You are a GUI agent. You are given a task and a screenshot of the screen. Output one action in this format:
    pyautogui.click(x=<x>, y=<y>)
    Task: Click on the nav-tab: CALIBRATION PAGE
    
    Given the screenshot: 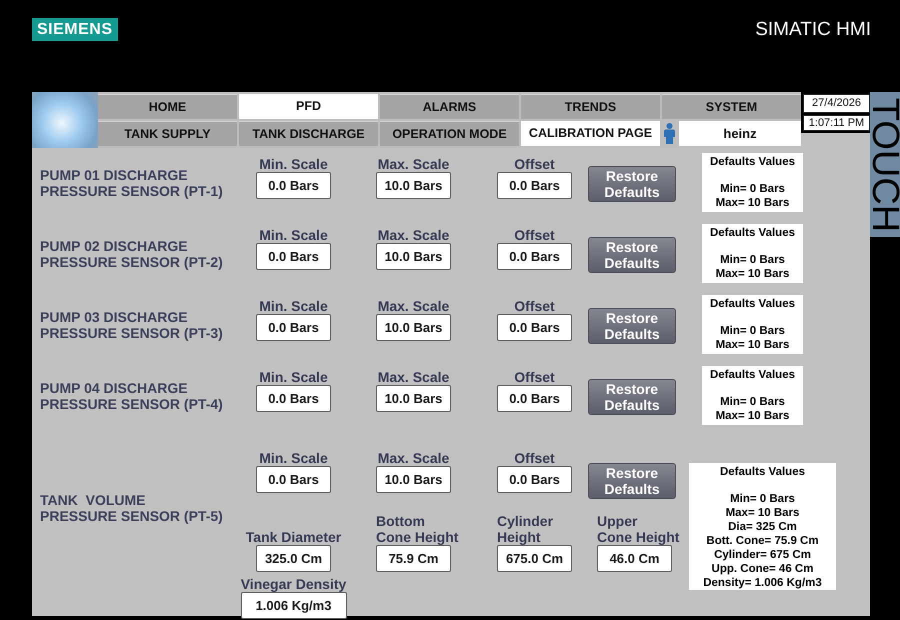 What is the action you would take?
    pyautogui.click(x=590, y=133)
    